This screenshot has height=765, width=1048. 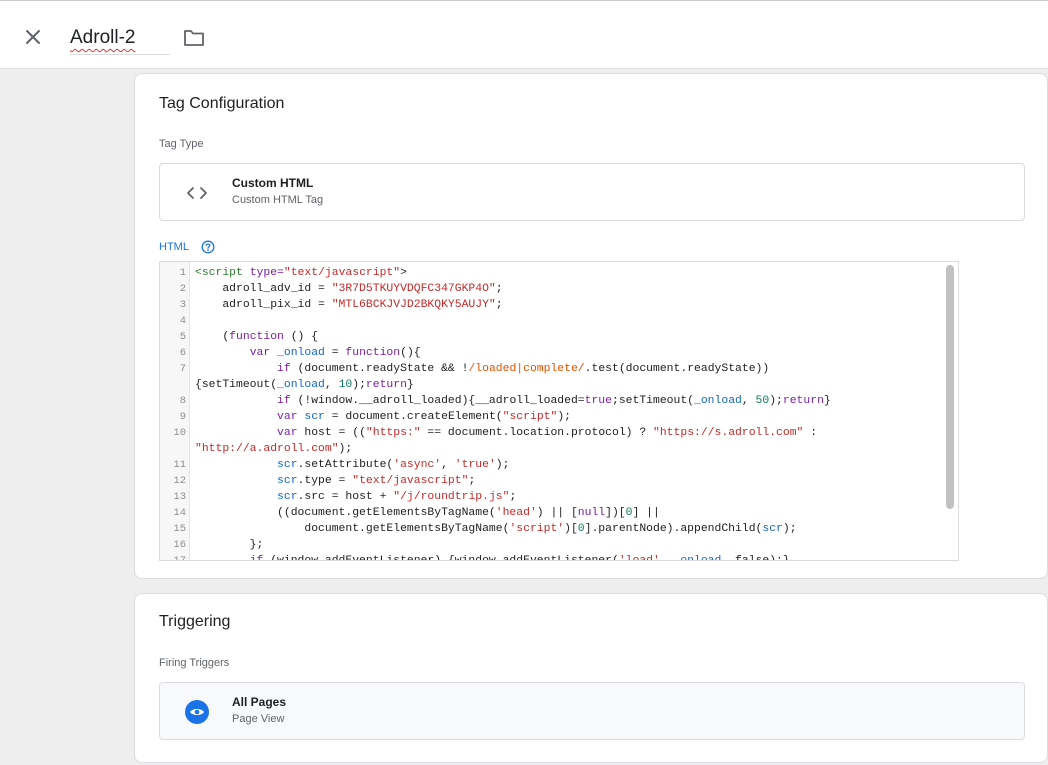 I want to click on code-text: };, so click(x=229, y=545).